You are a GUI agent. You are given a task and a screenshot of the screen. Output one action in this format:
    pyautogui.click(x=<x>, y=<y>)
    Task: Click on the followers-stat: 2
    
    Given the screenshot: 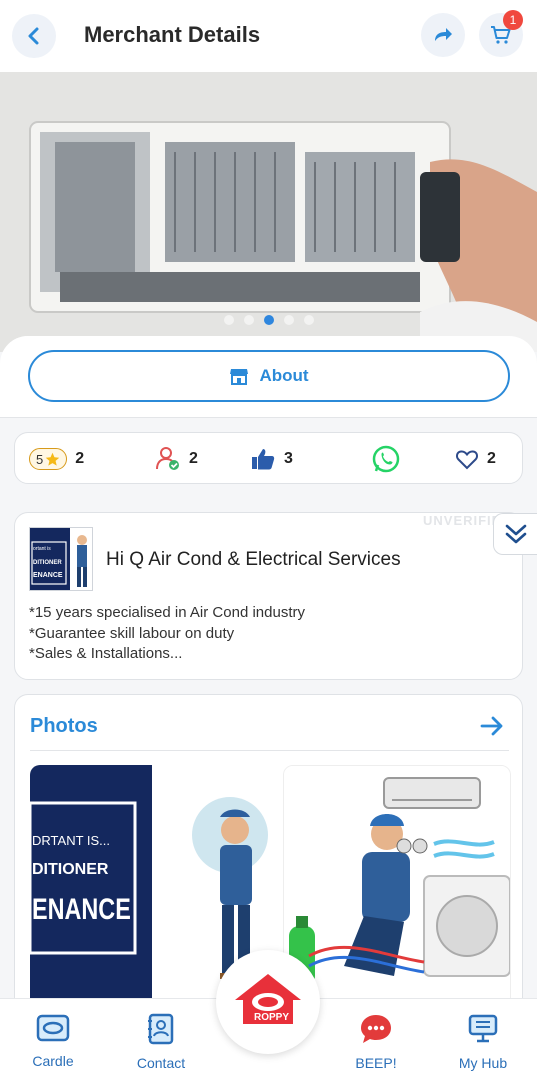 What is the action you would take?
    pyautogui.click(x=176, y=459)
    